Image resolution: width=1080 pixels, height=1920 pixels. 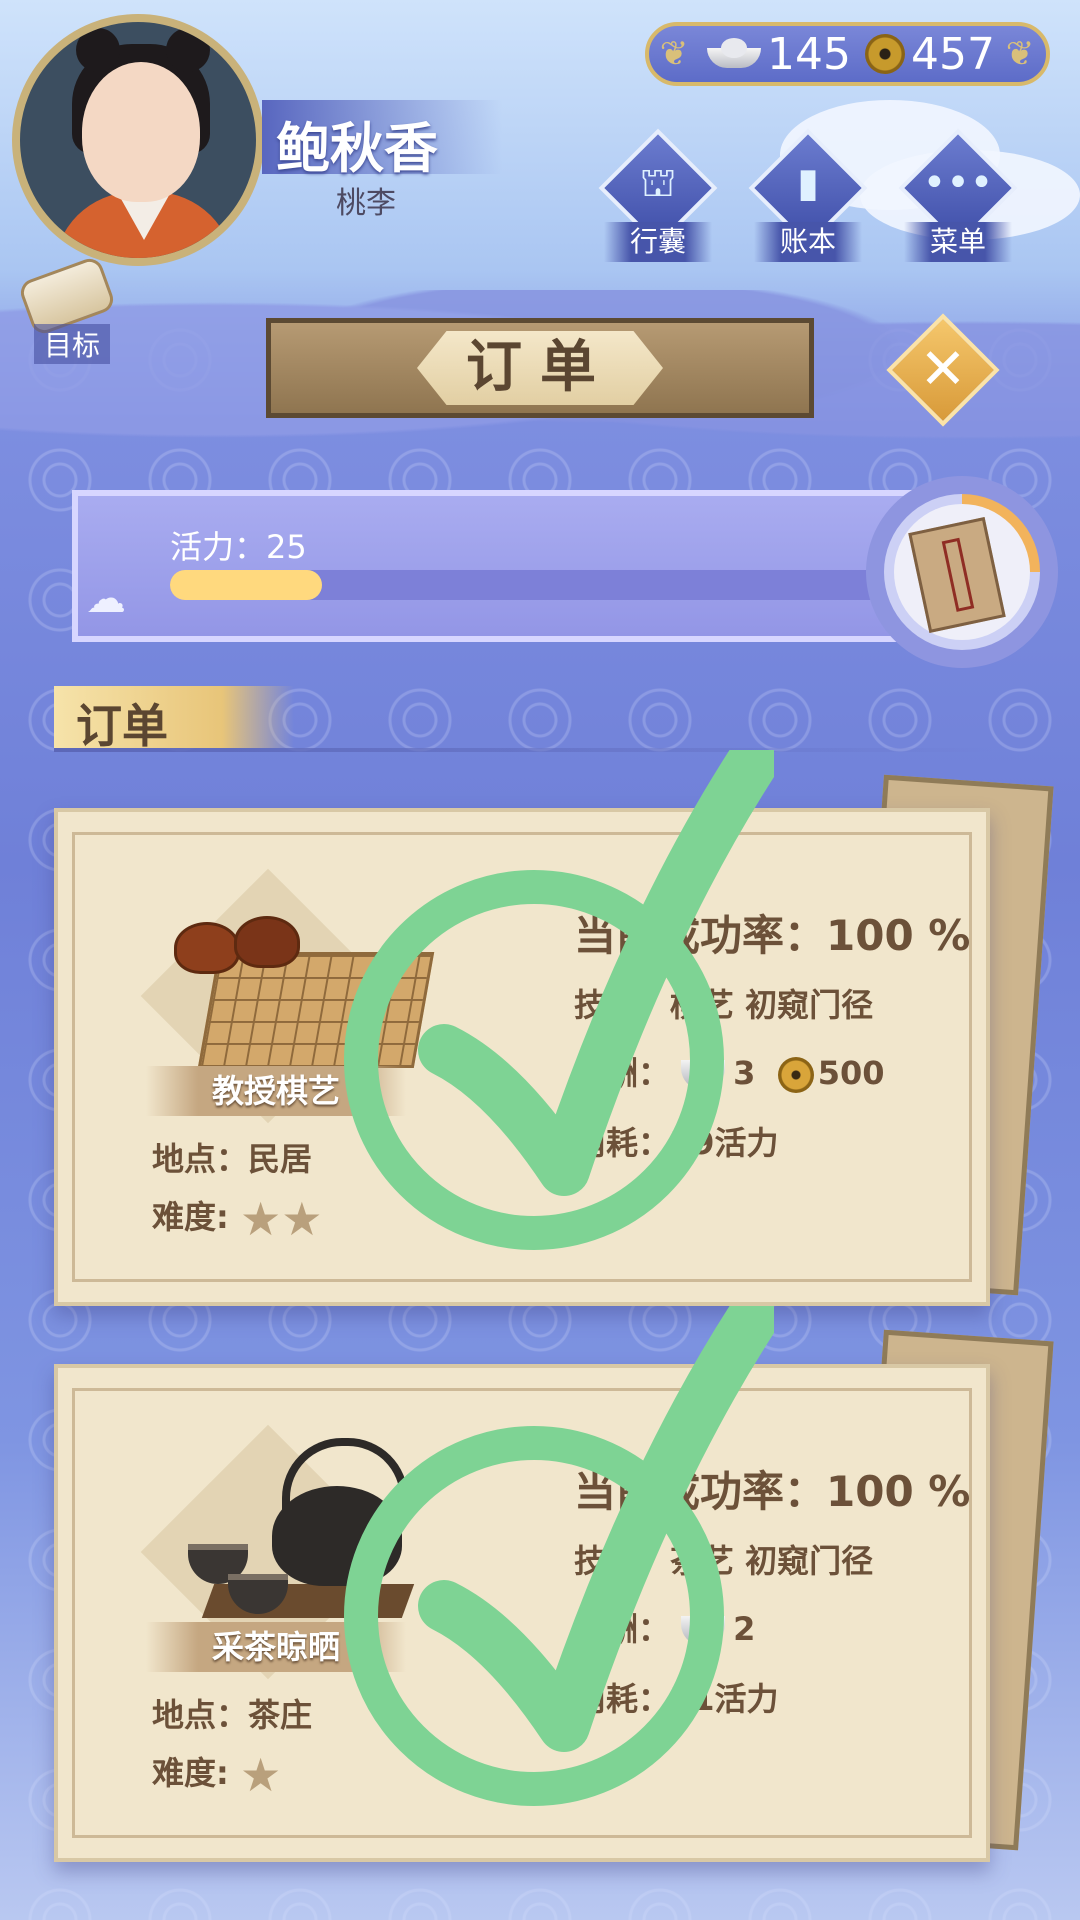 I want to click on section-title: 订单, so click(x=122, y=726).